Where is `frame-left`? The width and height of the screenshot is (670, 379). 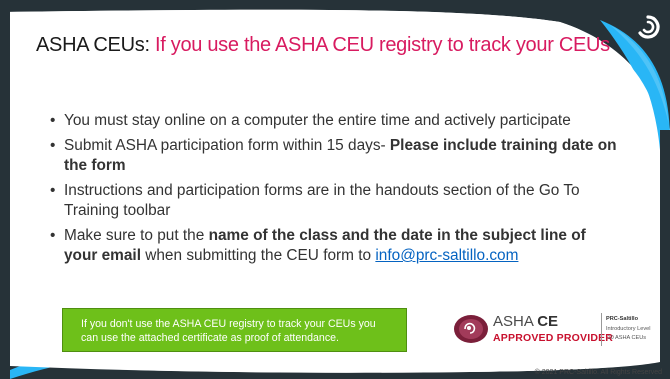
frame-left is located at coordinates (5, 189).